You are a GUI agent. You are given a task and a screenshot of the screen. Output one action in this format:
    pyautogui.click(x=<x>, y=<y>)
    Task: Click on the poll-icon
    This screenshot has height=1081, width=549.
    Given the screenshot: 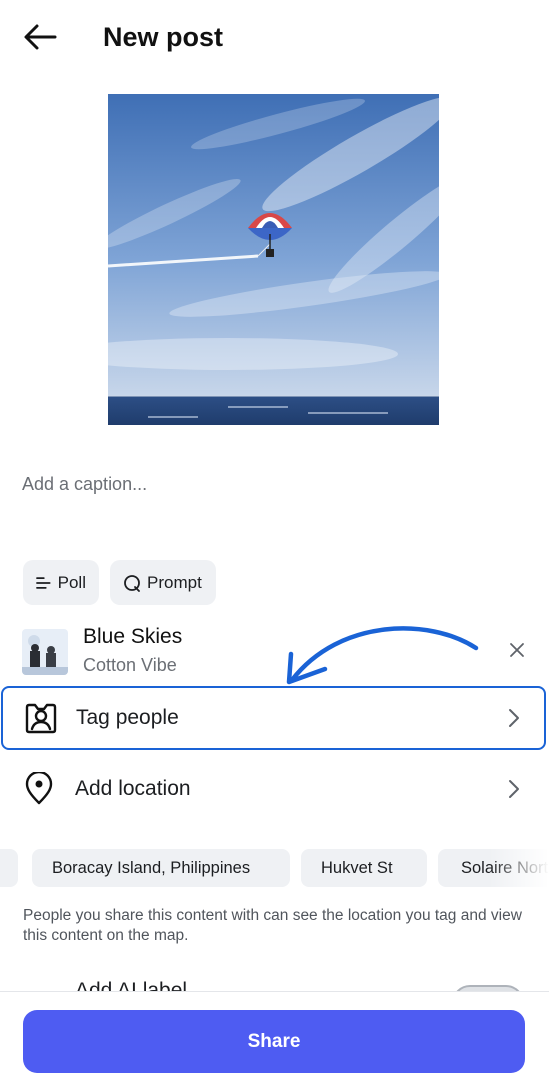 What is the action you would take?
    pyautogui.click(x=43, y=582)
    